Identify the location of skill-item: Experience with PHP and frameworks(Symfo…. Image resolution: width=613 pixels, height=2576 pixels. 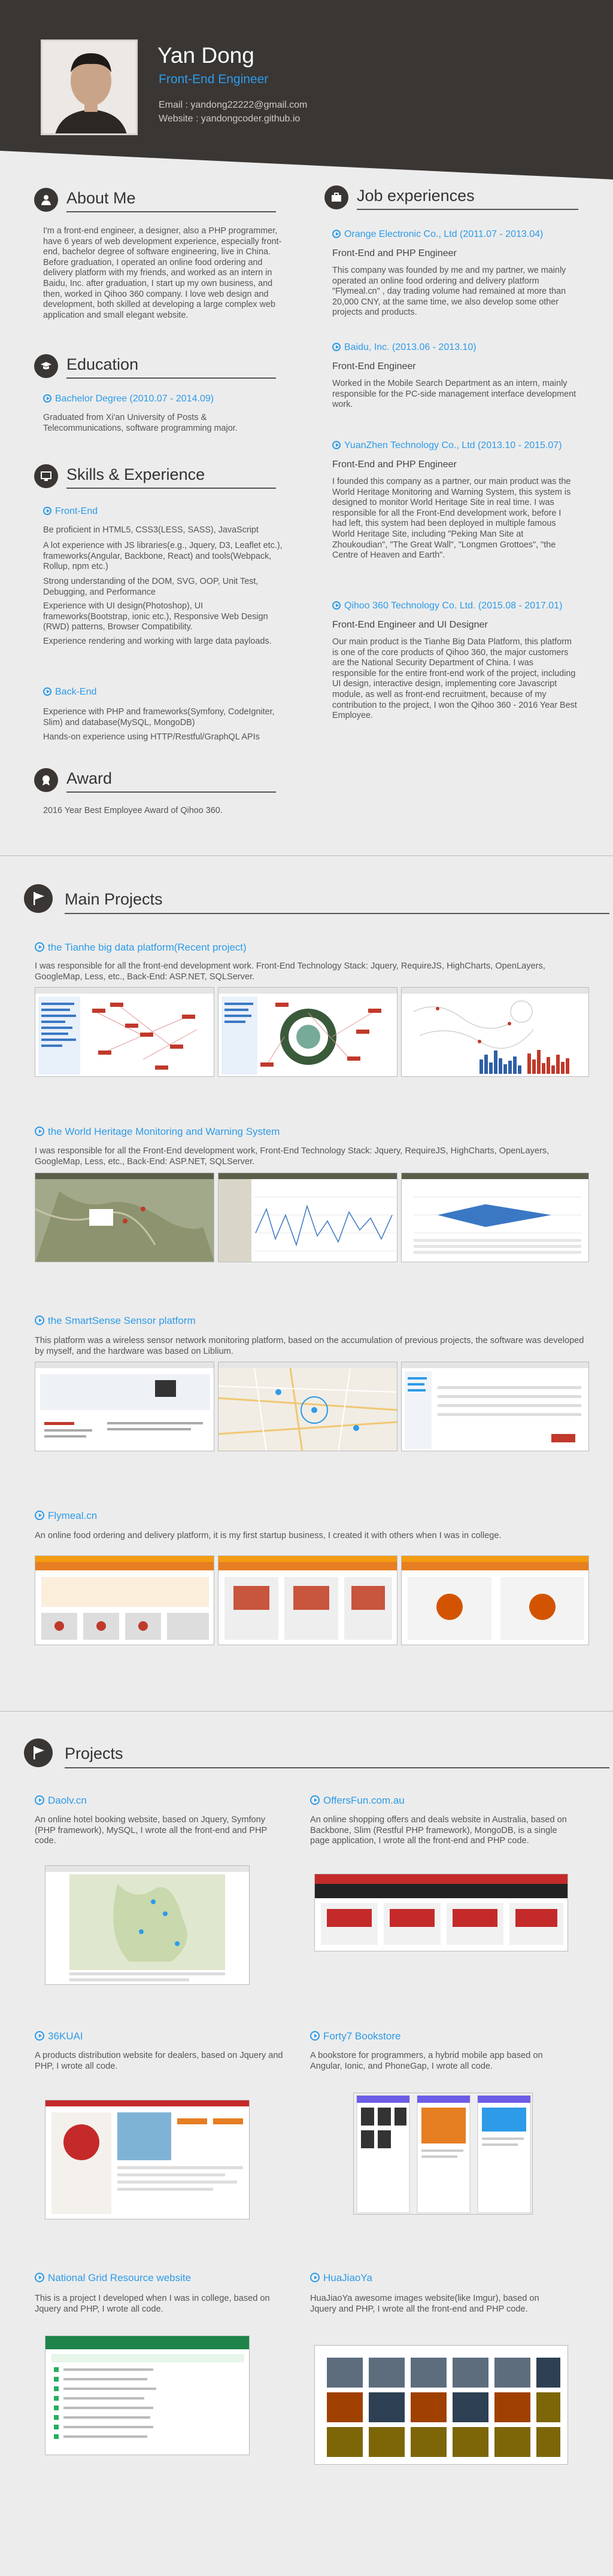
(159, 717).